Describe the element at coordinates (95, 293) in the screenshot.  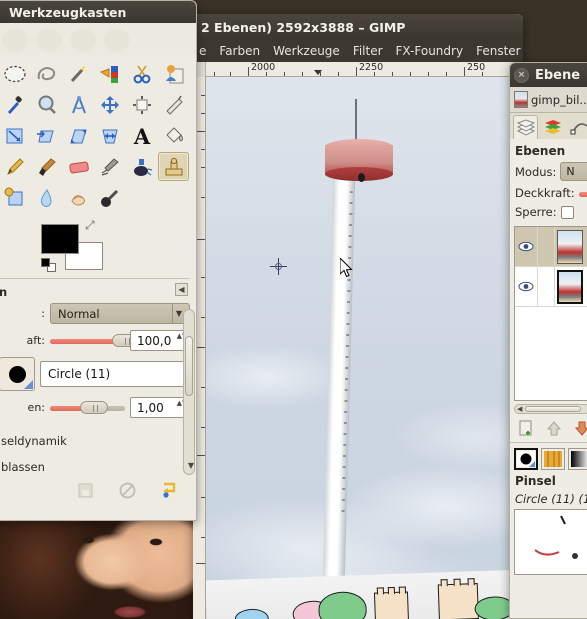
I see `tool-options-header: n` at that location.